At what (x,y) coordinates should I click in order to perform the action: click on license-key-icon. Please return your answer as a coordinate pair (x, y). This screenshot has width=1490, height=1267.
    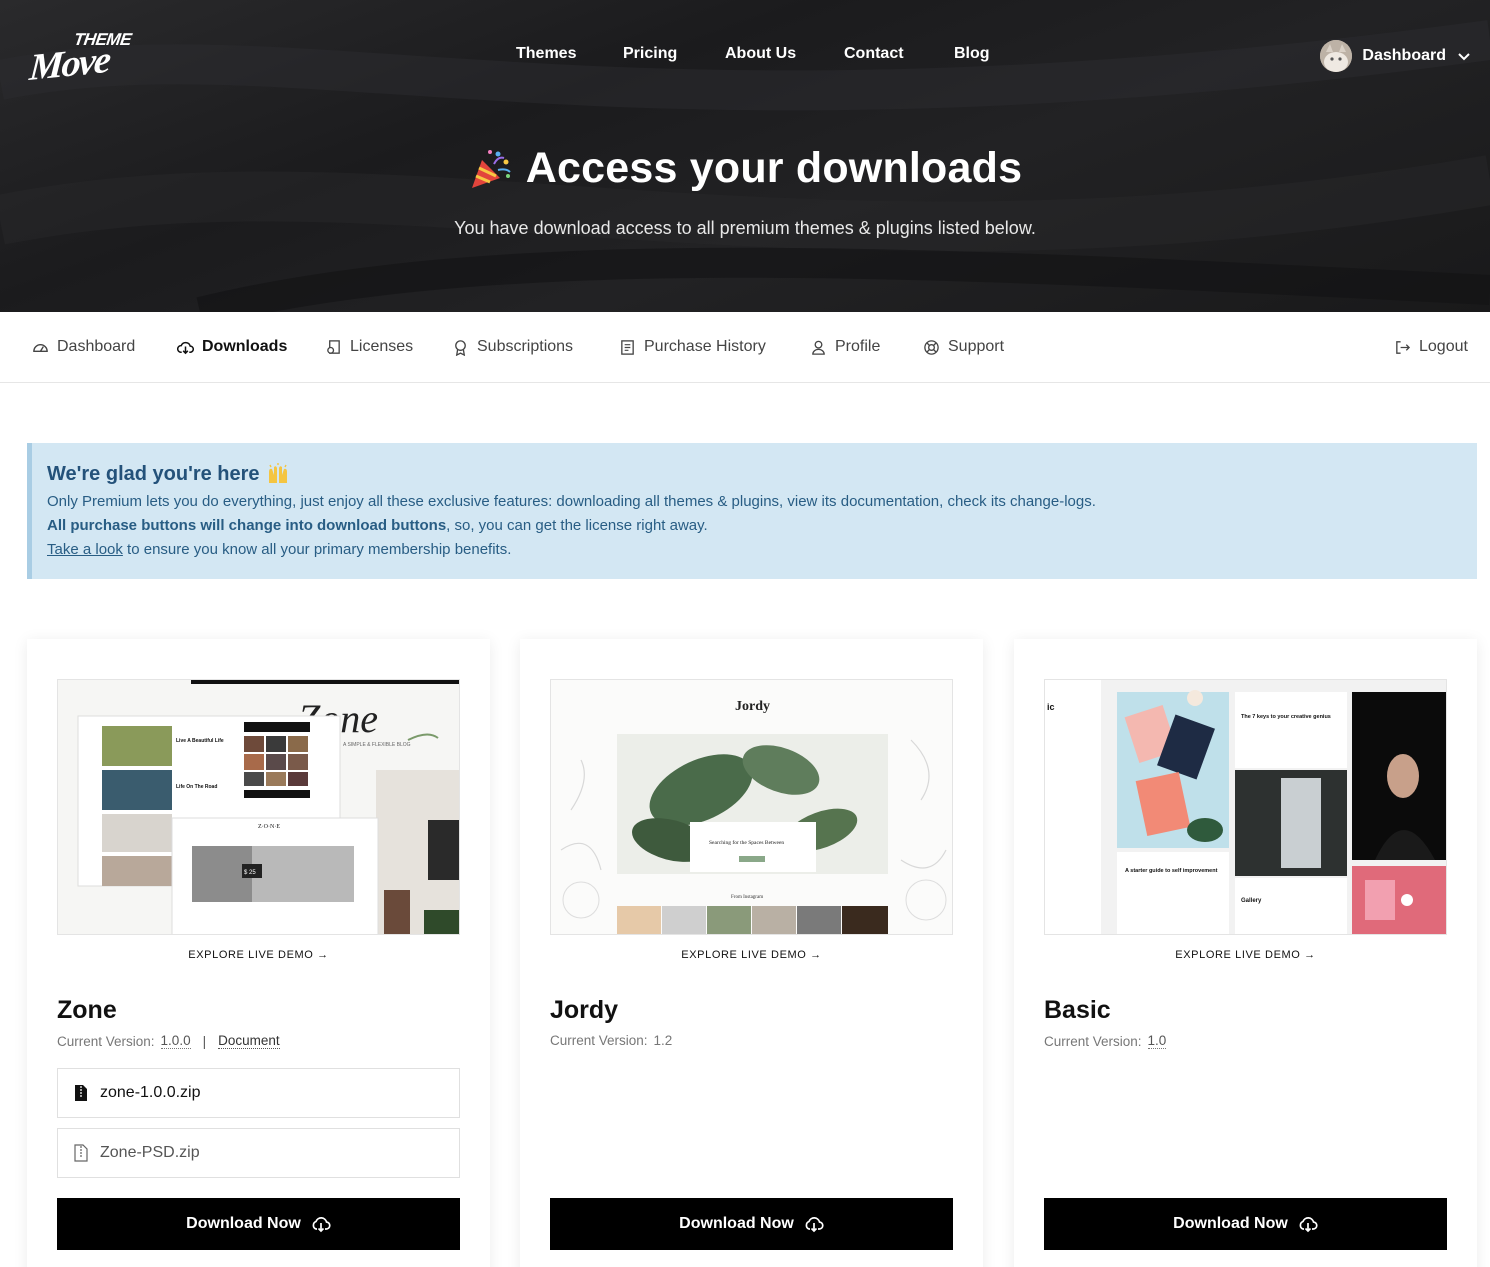
    Looking at the image, I should click on (333, 346).